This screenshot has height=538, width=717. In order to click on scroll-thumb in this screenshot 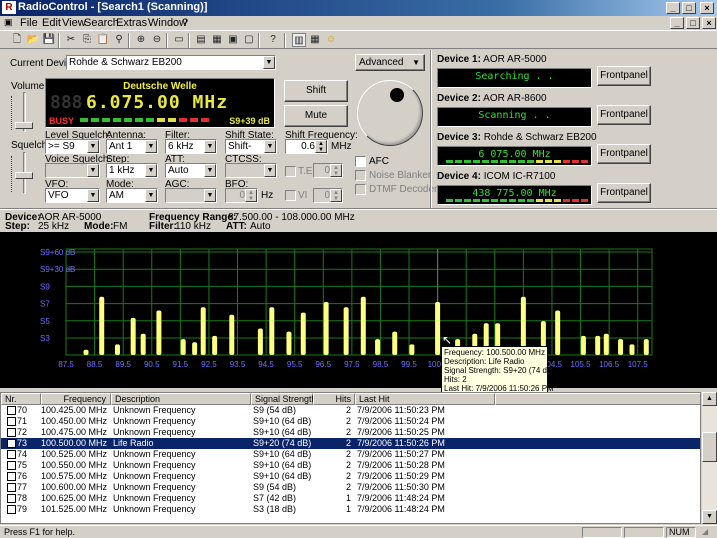, I will do `click(709, 447)`.